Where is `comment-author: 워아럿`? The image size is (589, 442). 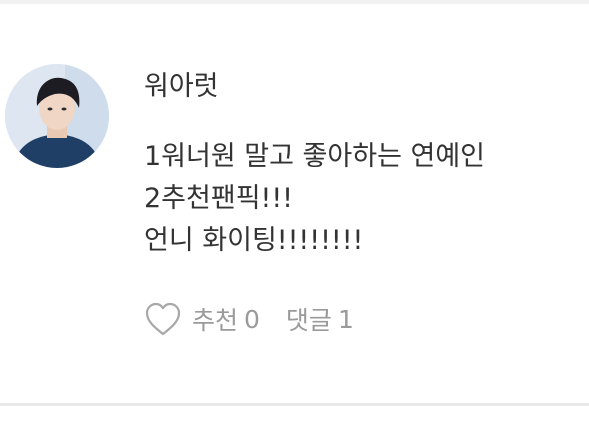
comment-author: 워아럿 is located at coordinates (181, 86).